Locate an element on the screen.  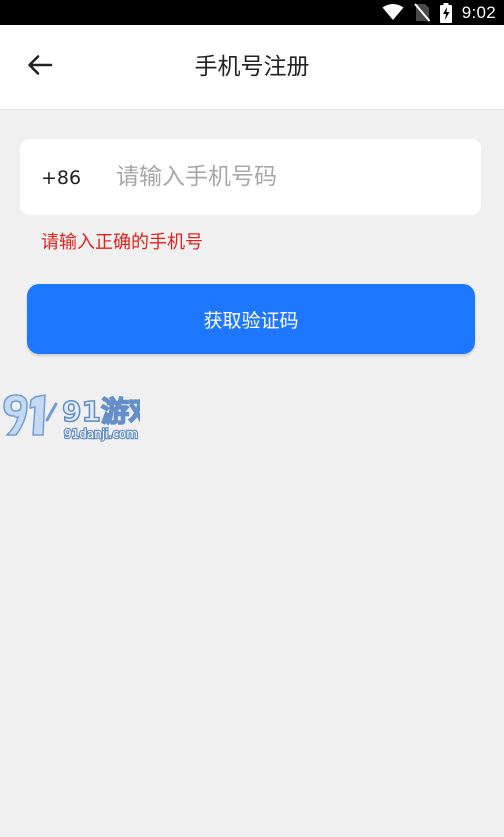
error-message: 请输入正确的手机号 is located at coordinates (122, 242).